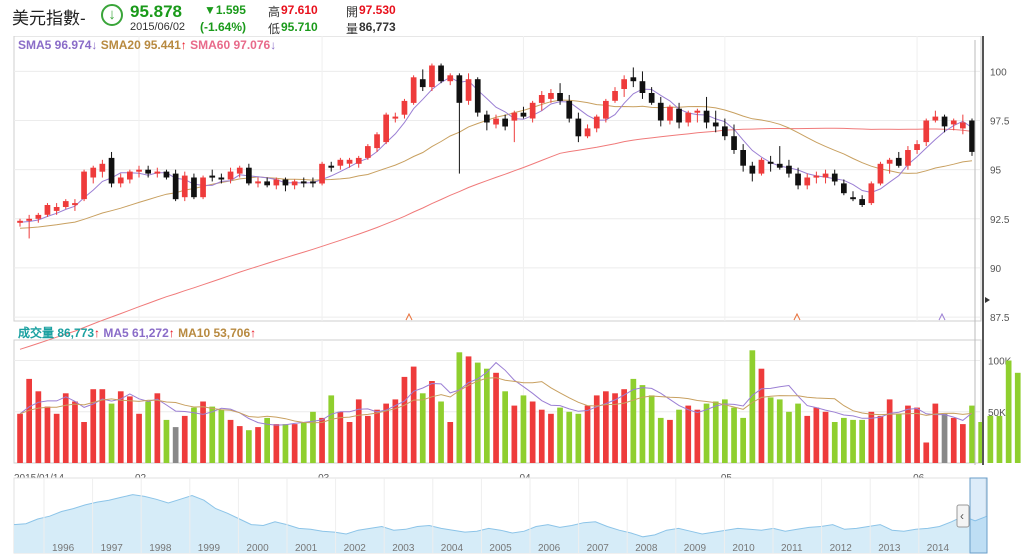  I want to click on navigator-year-label: 2010, so click(743, 548).